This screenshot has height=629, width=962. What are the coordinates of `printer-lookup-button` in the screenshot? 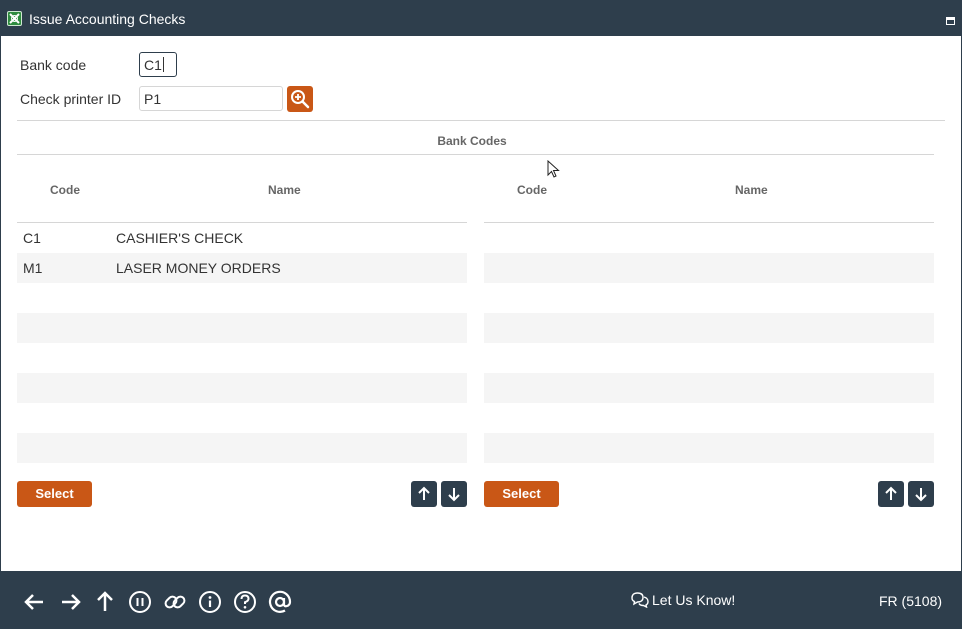 It's located at (300, 99).